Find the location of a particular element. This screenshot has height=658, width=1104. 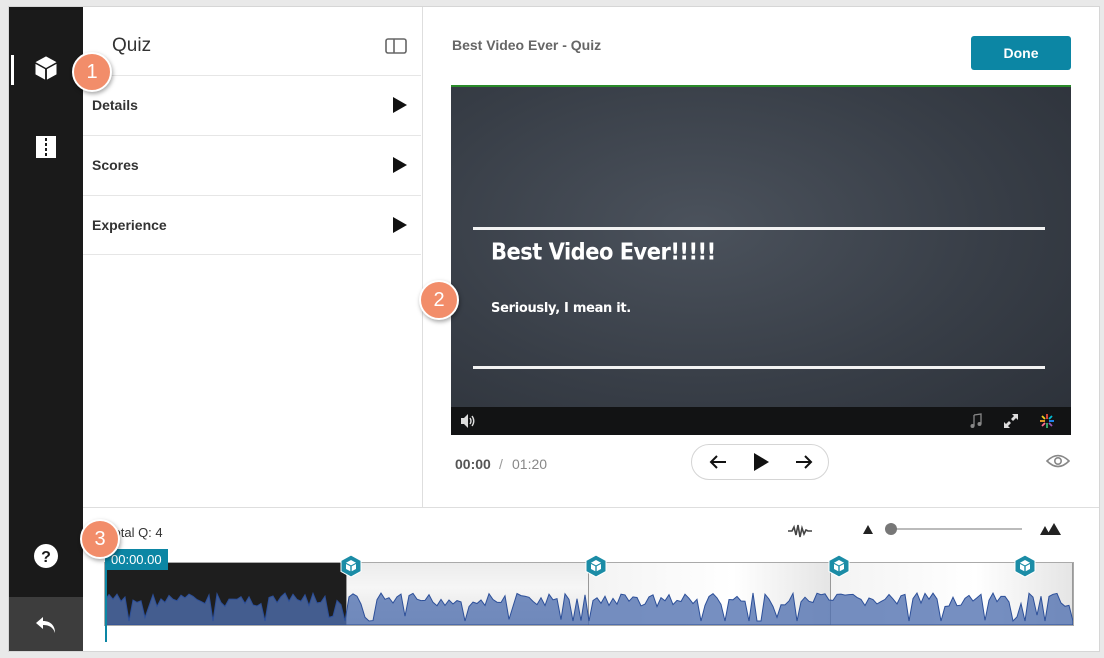

section-details: Details is located at coordinates (252, 105).